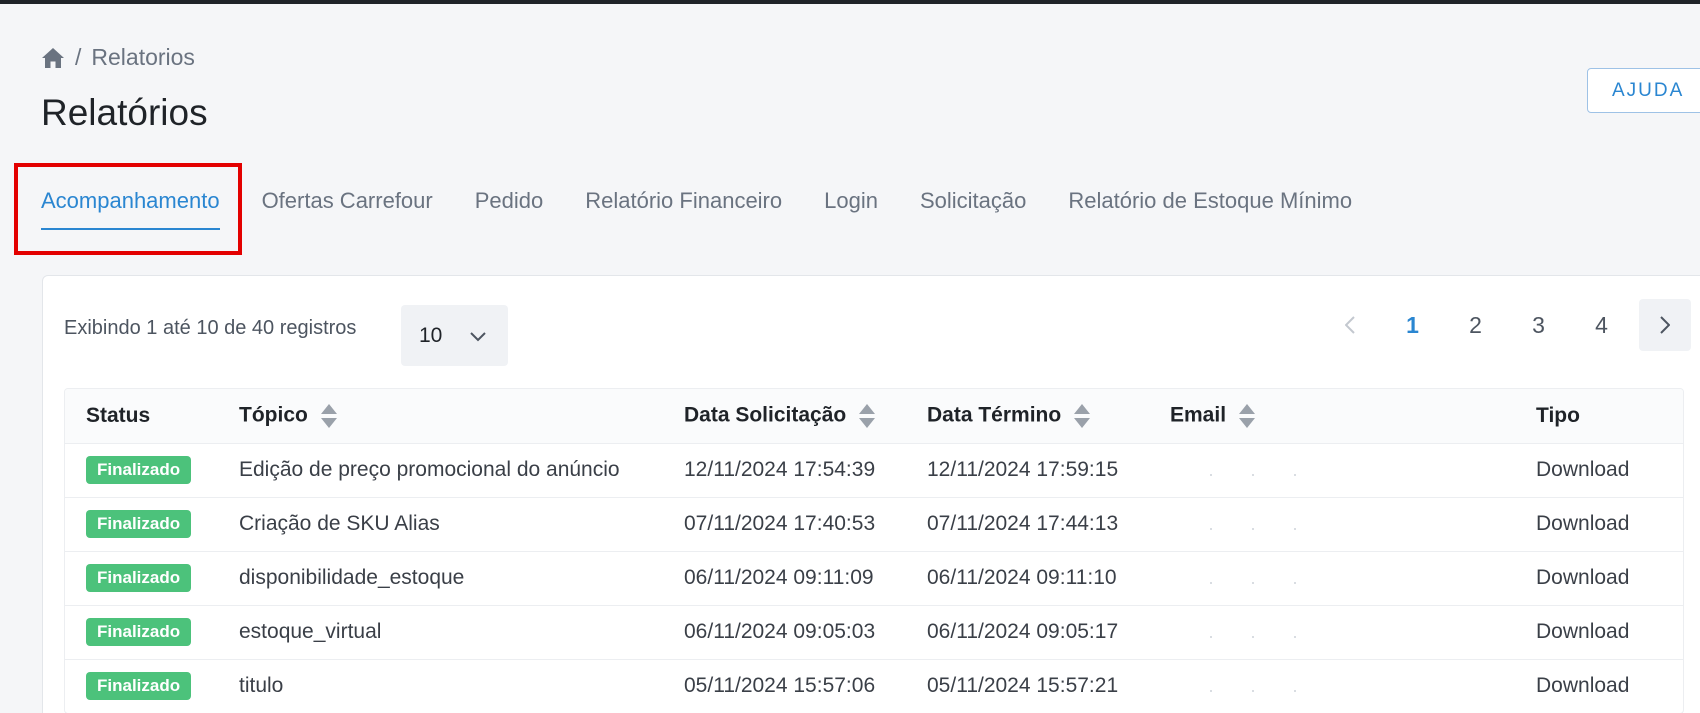  I want to click on finished-date-cell: 05/11/2024 15:57:21, so click(1023, 686).